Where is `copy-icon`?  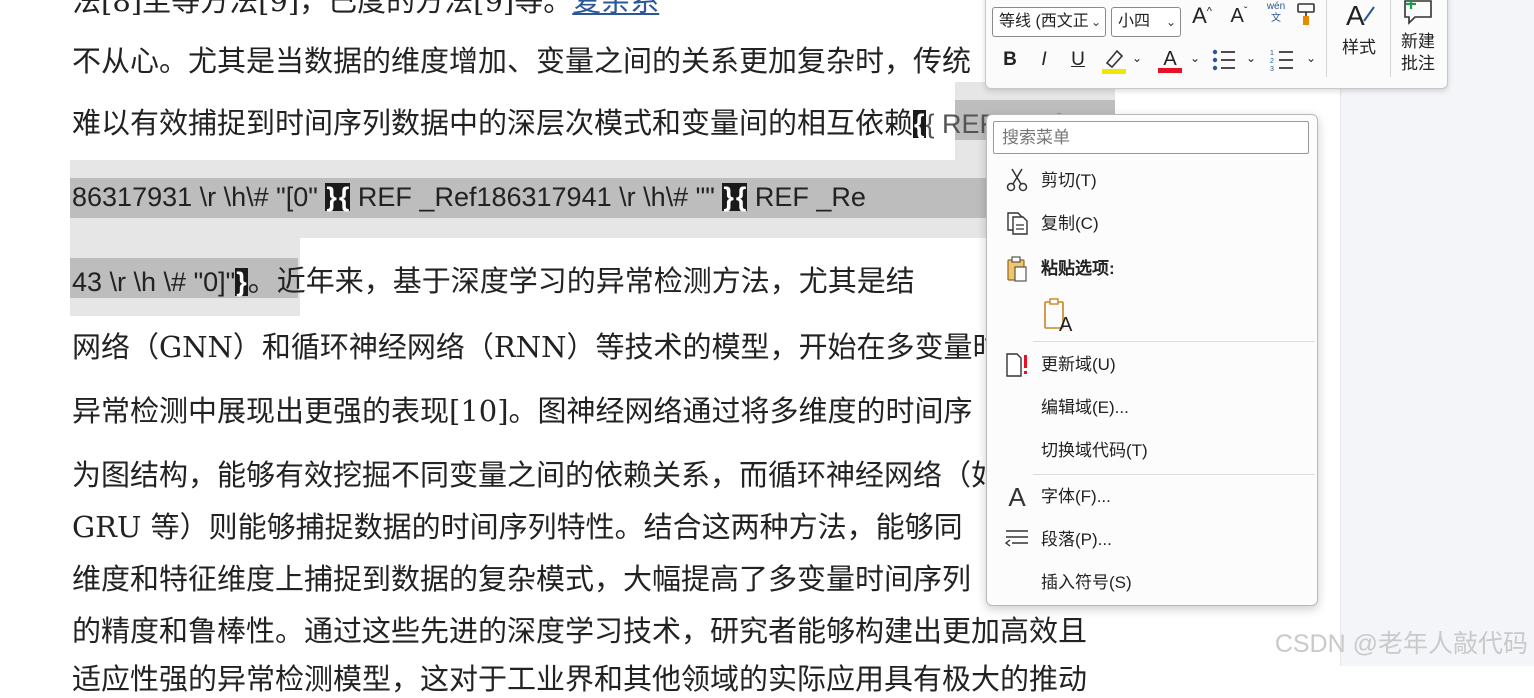
copy-icon is located at coordinates (1017, 224).